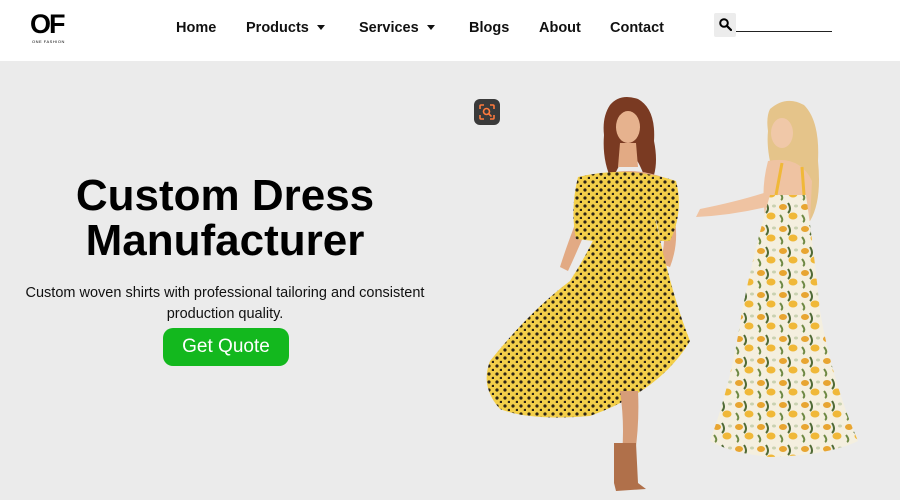 The height and width of the screenshot is (500, 900). I want to click on hero-title: Custom Dress Manufacturer, so click(225, 218).